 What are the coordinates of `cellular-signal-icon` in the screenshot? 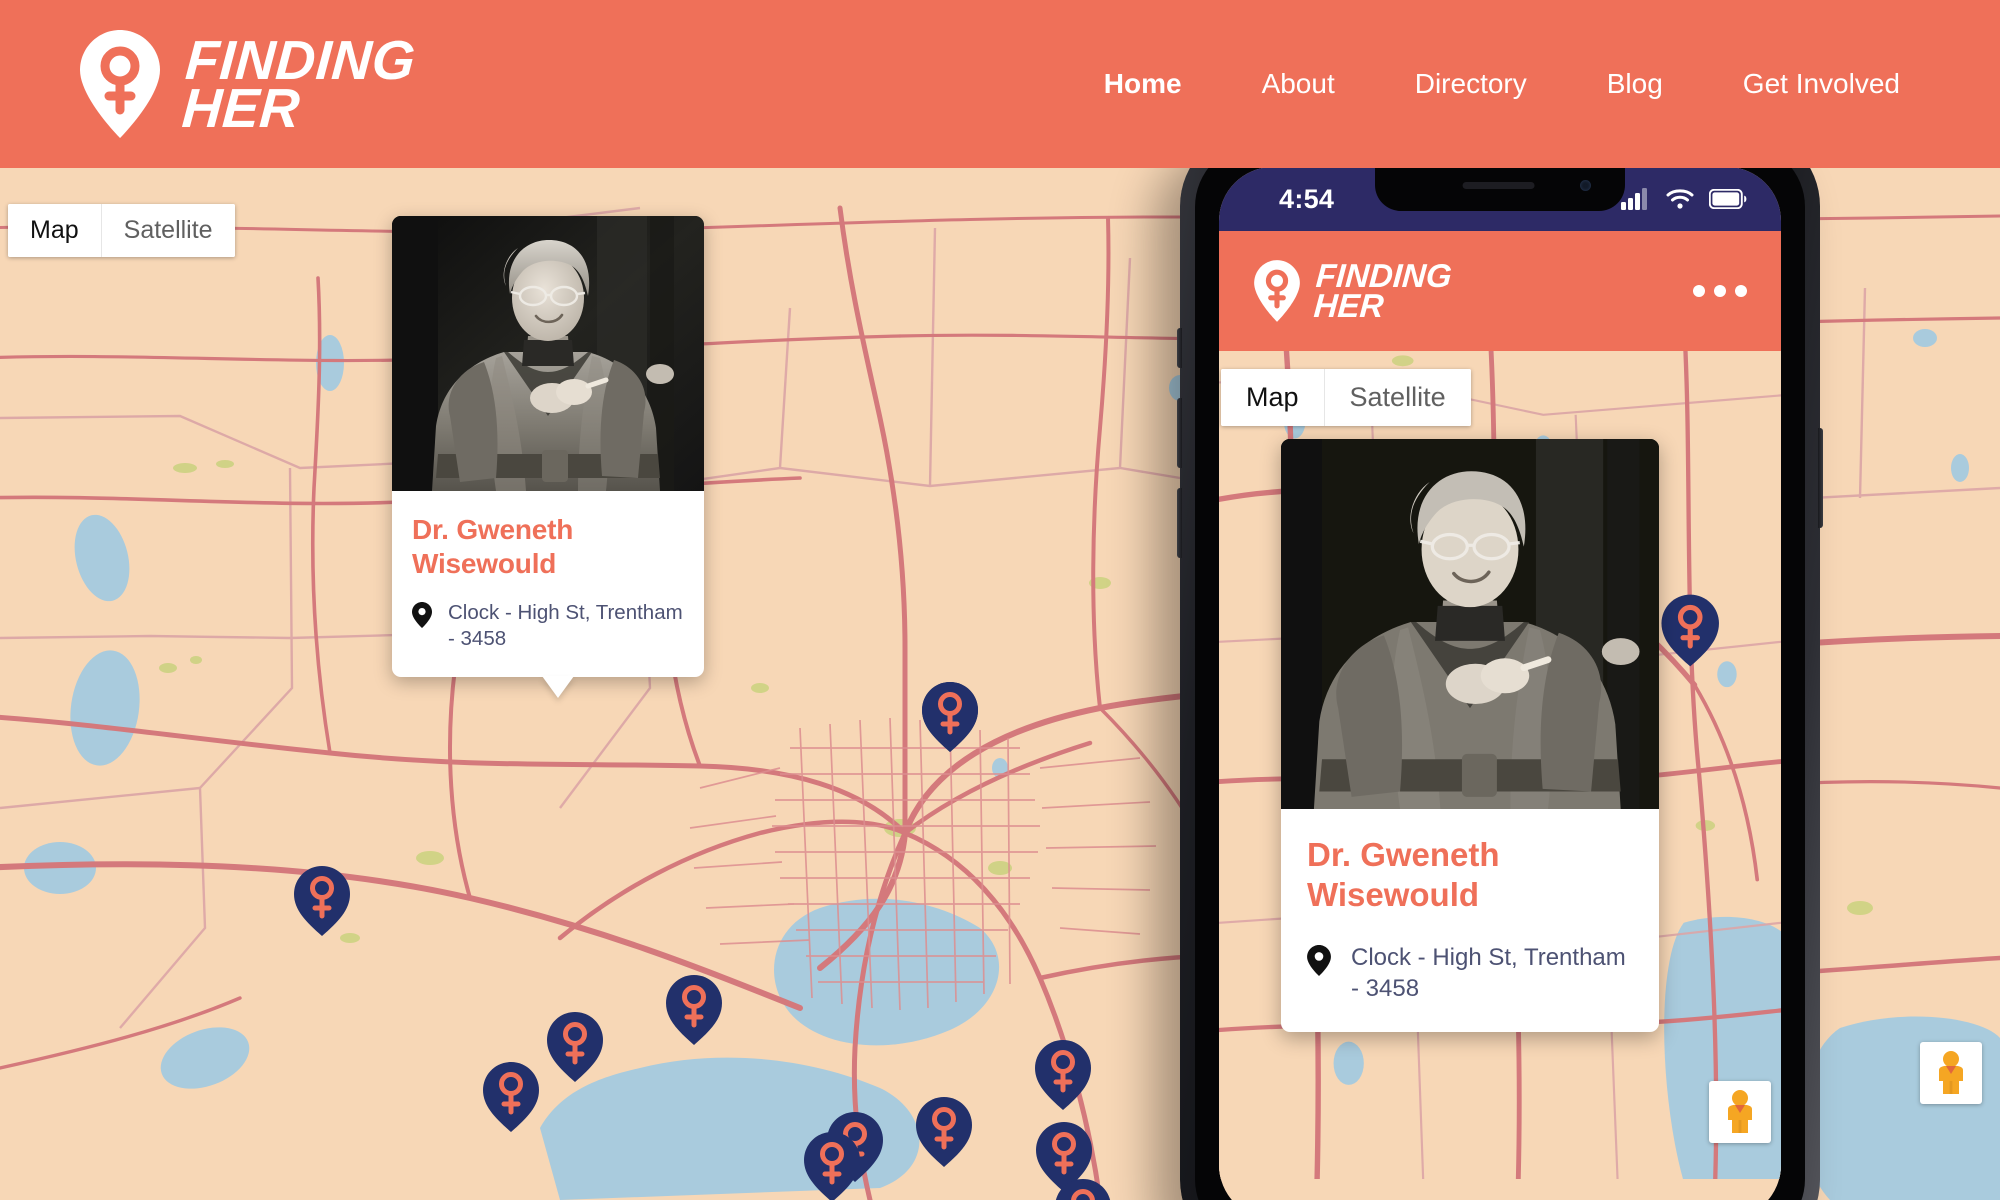 It's located at (1634, 199).